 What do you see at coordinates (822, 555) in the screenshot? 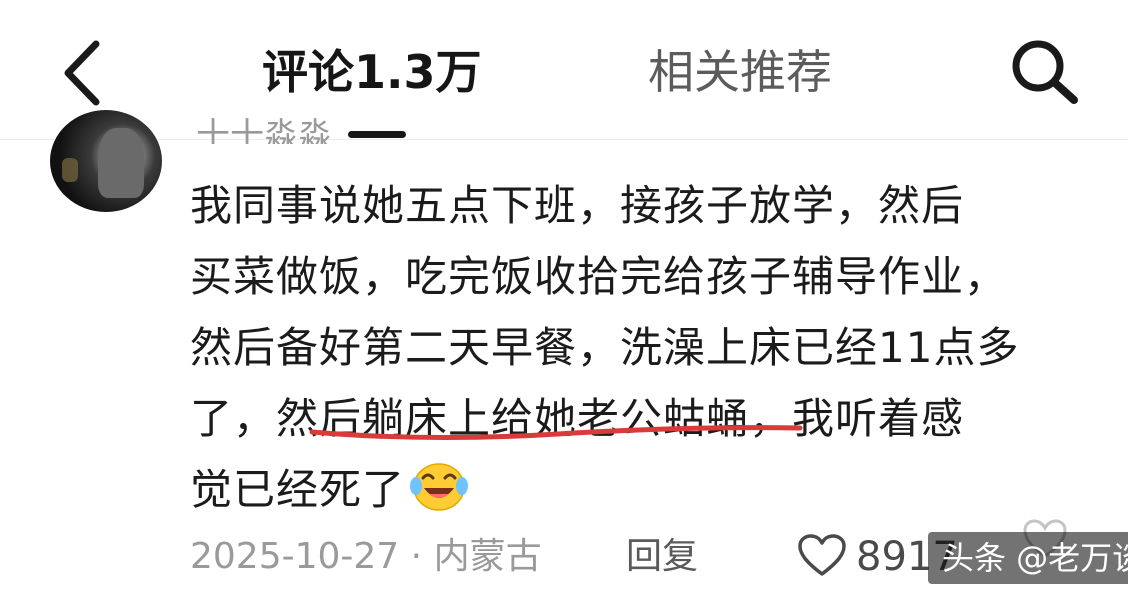
I see `heart-icon` at bounding box center [822, 555].